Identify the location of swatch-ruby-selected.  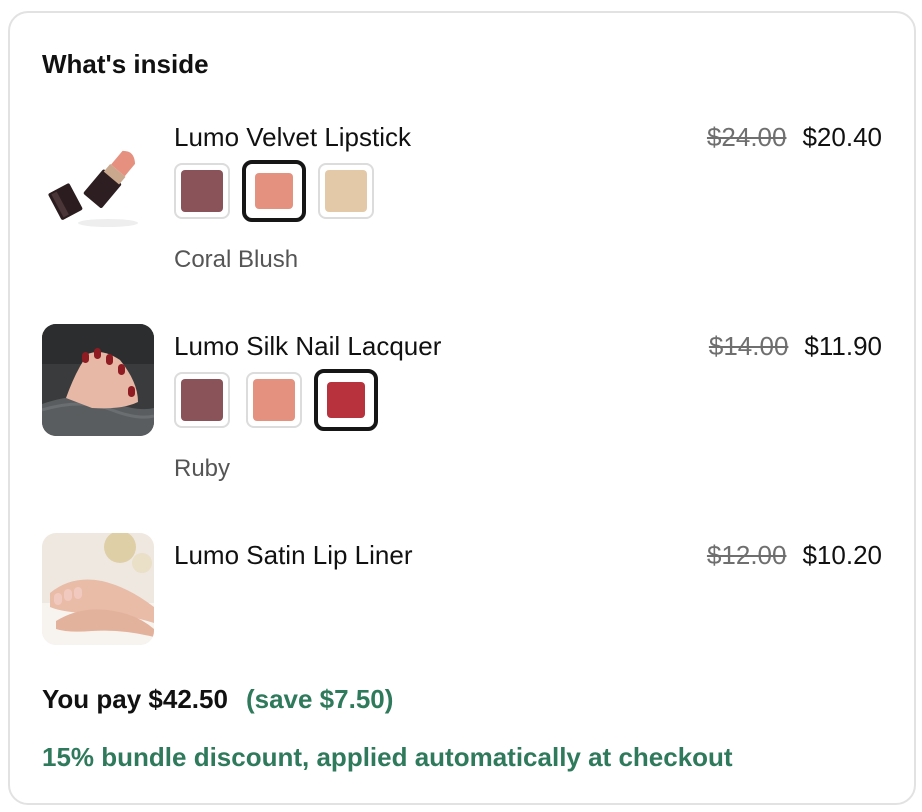
(346, 400).